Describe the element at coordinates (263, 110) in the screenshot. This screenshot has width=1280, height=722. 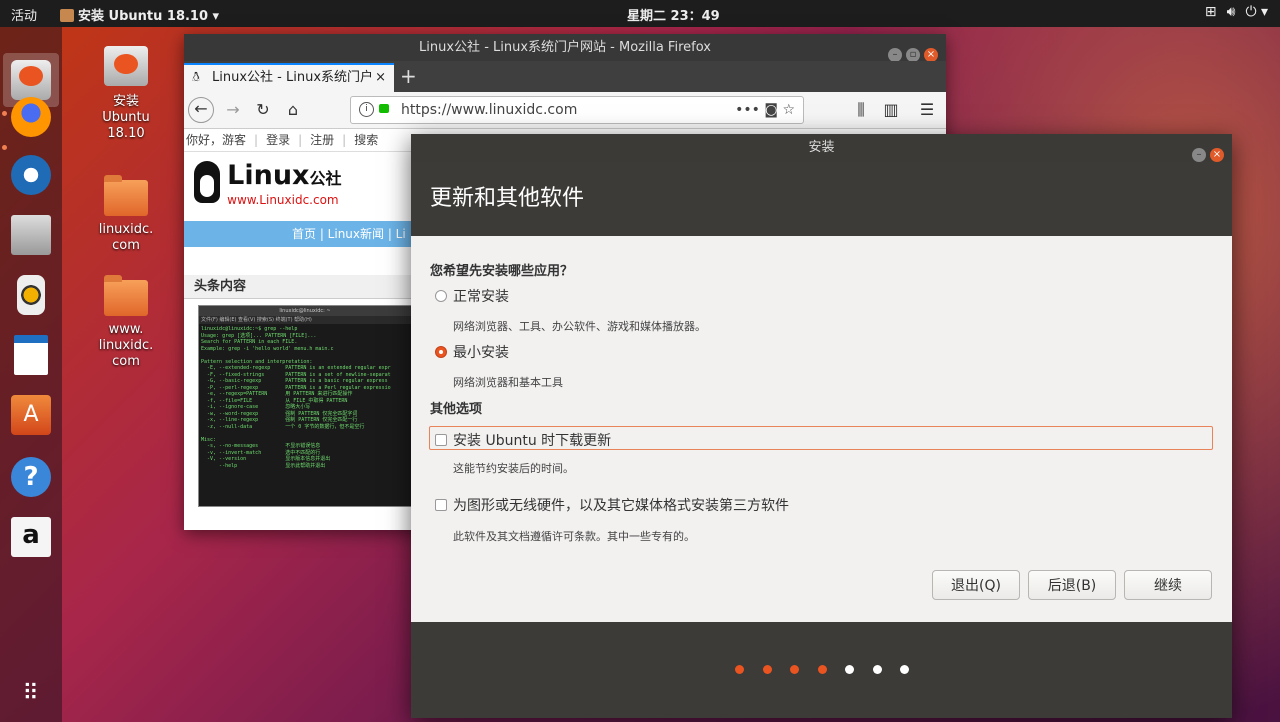
I see `reload-icon: ↻` at that location.